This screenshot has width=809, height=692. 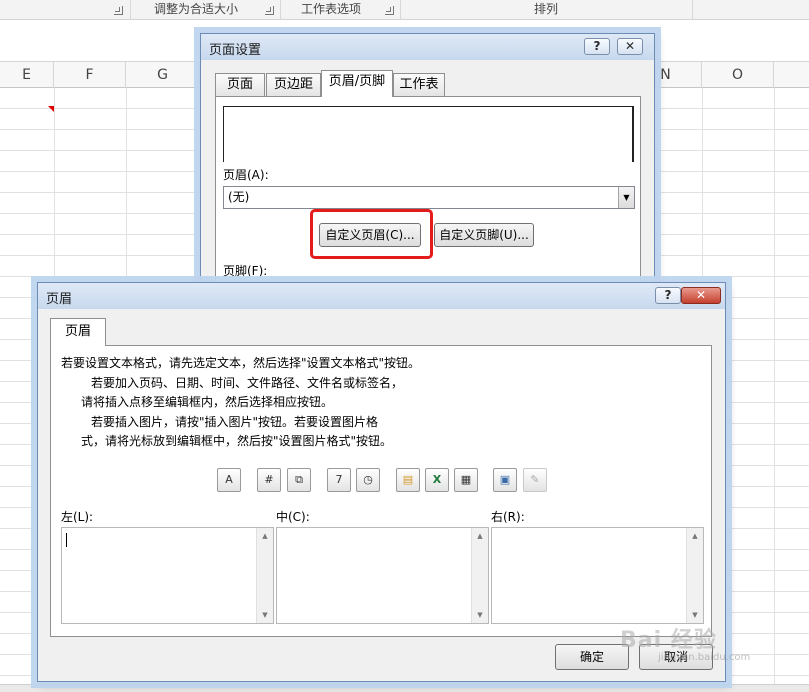 What do you see at coordinates (77, 517) in the screenshot?
I see `left-section-label: 左(L):` at bounding box center [77, 517].